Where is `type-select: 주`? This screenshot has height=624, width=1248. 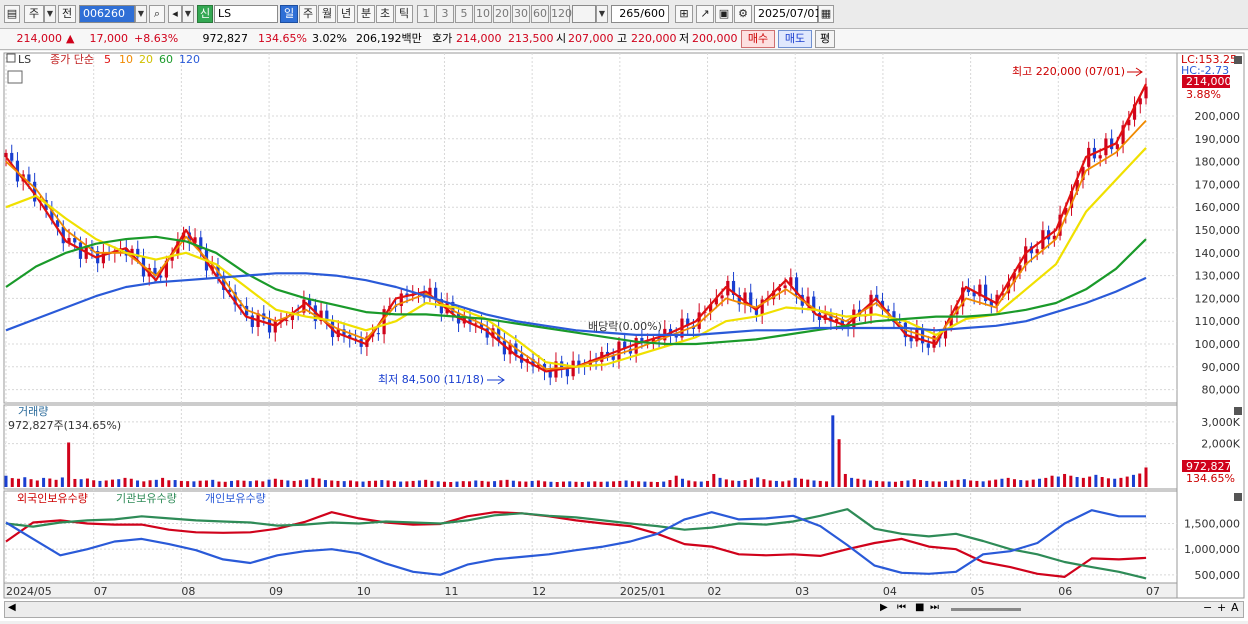 type-select: 주 is located at coordinates (34, 14).